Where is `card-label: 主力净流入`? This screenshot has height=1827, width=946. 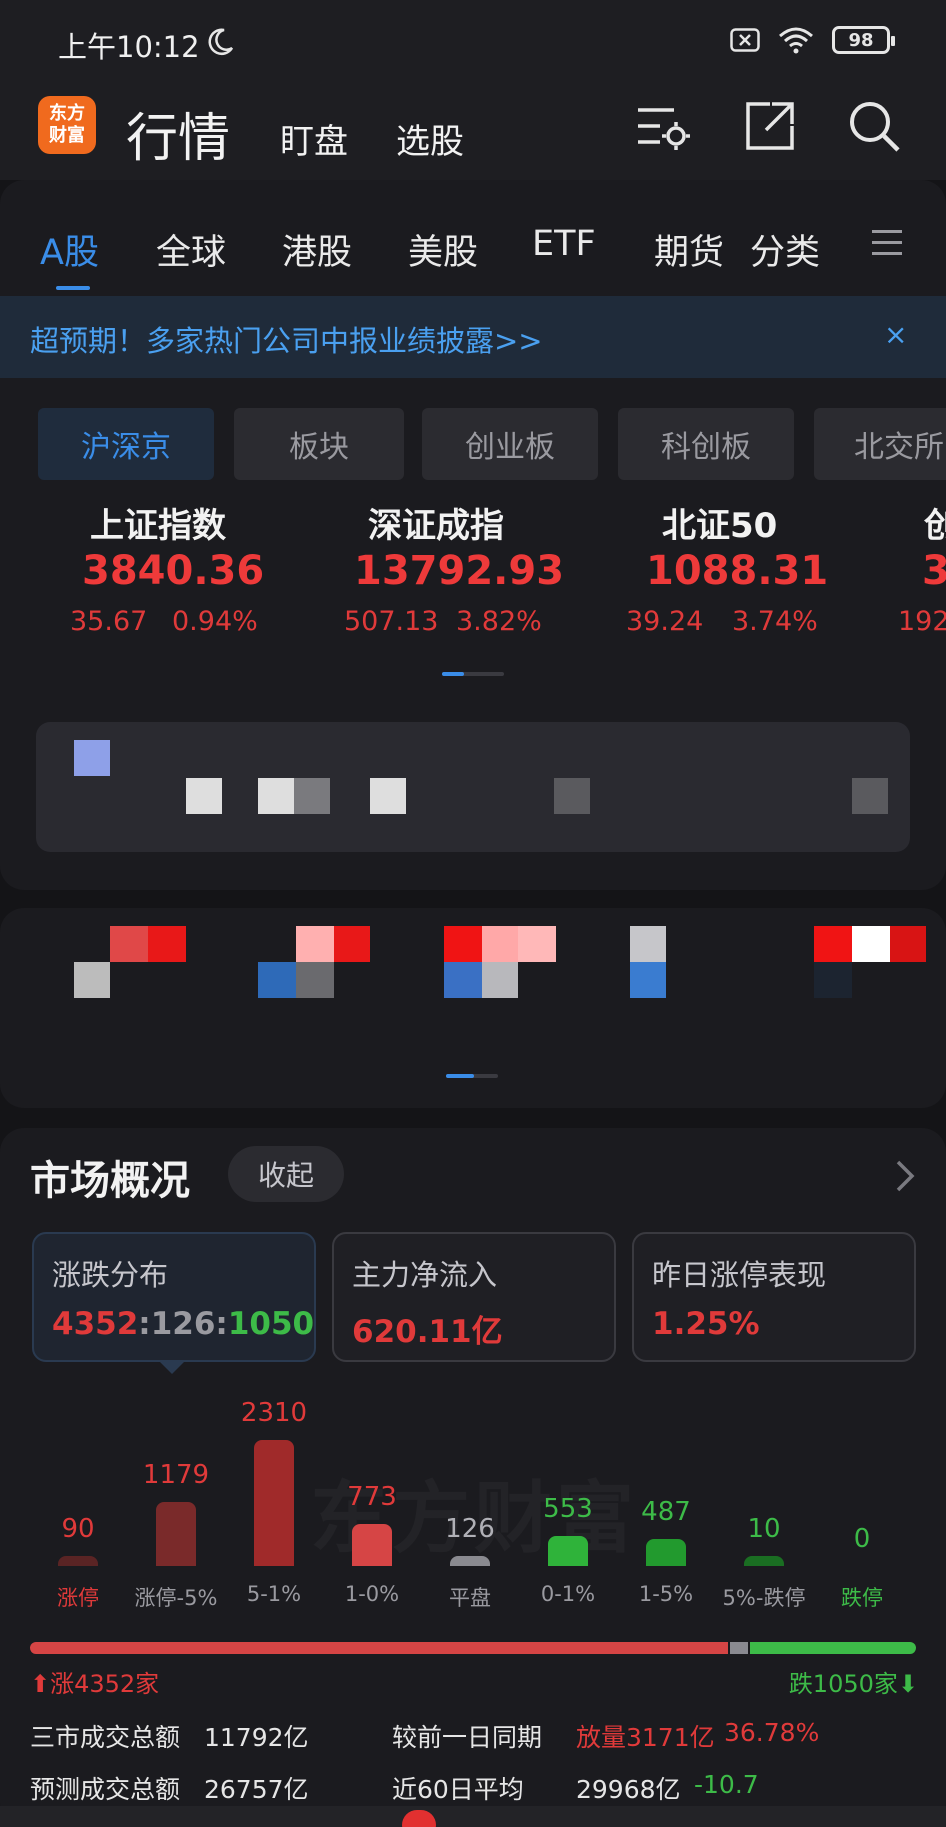
card-label: 主力净流入 is located at coordinates (425, 1275).